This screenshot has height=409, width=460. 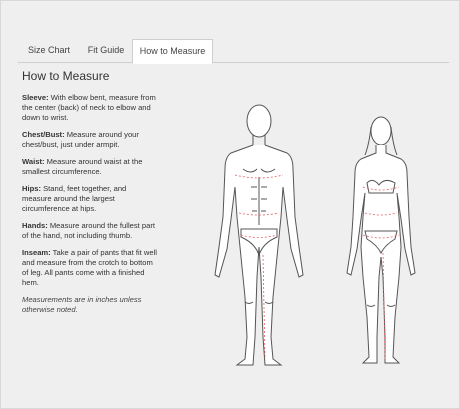 I want to click on waist-term: Waist:, so click(x=33, y=161).